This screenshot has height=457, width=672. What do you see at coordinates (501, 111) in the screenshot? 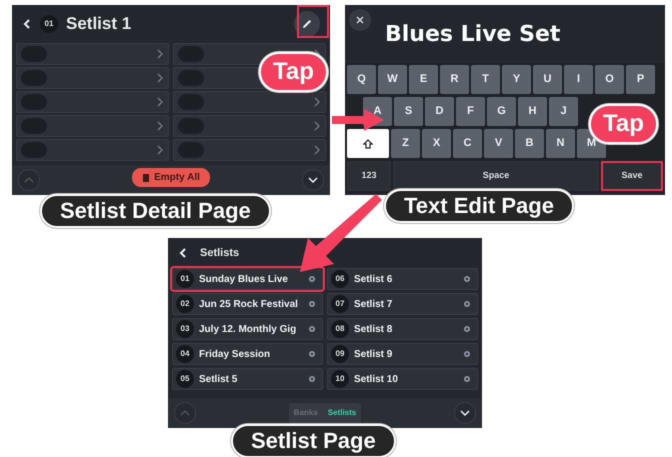
I see `keyboard-key: G` at bounding box center [501, 111].